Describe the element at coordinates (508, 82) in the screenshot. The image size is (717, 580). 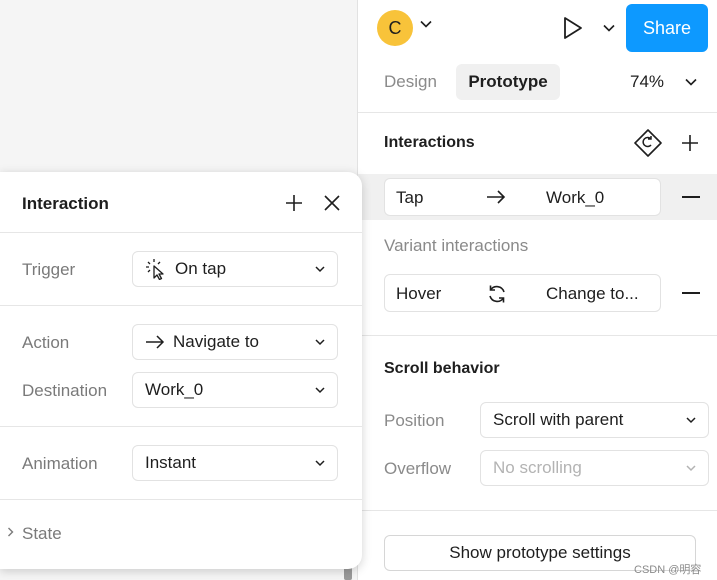
I see `tab-prototype: Prototype` at that location.